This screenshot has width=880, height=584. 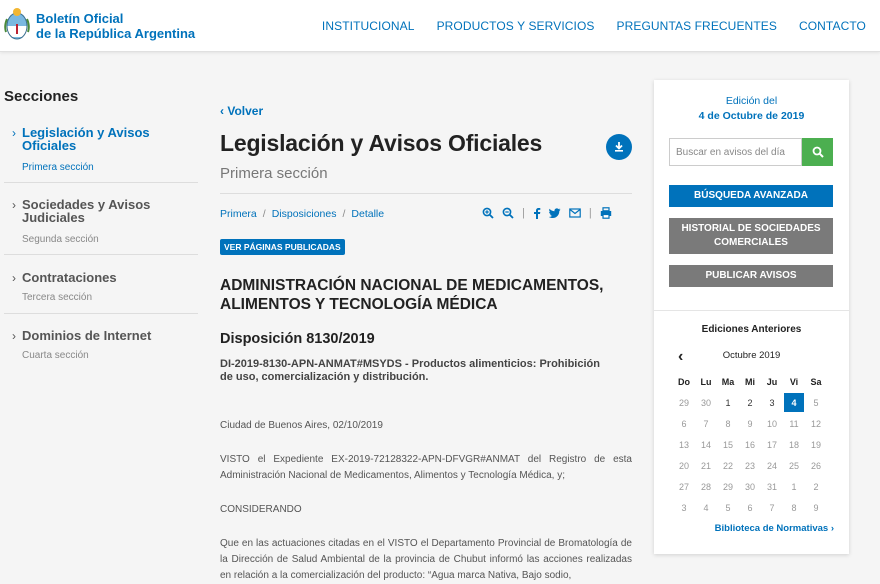 I want to click on publish-notices-button: PUBLICAR AVISOS, so click(x=751, y=276).